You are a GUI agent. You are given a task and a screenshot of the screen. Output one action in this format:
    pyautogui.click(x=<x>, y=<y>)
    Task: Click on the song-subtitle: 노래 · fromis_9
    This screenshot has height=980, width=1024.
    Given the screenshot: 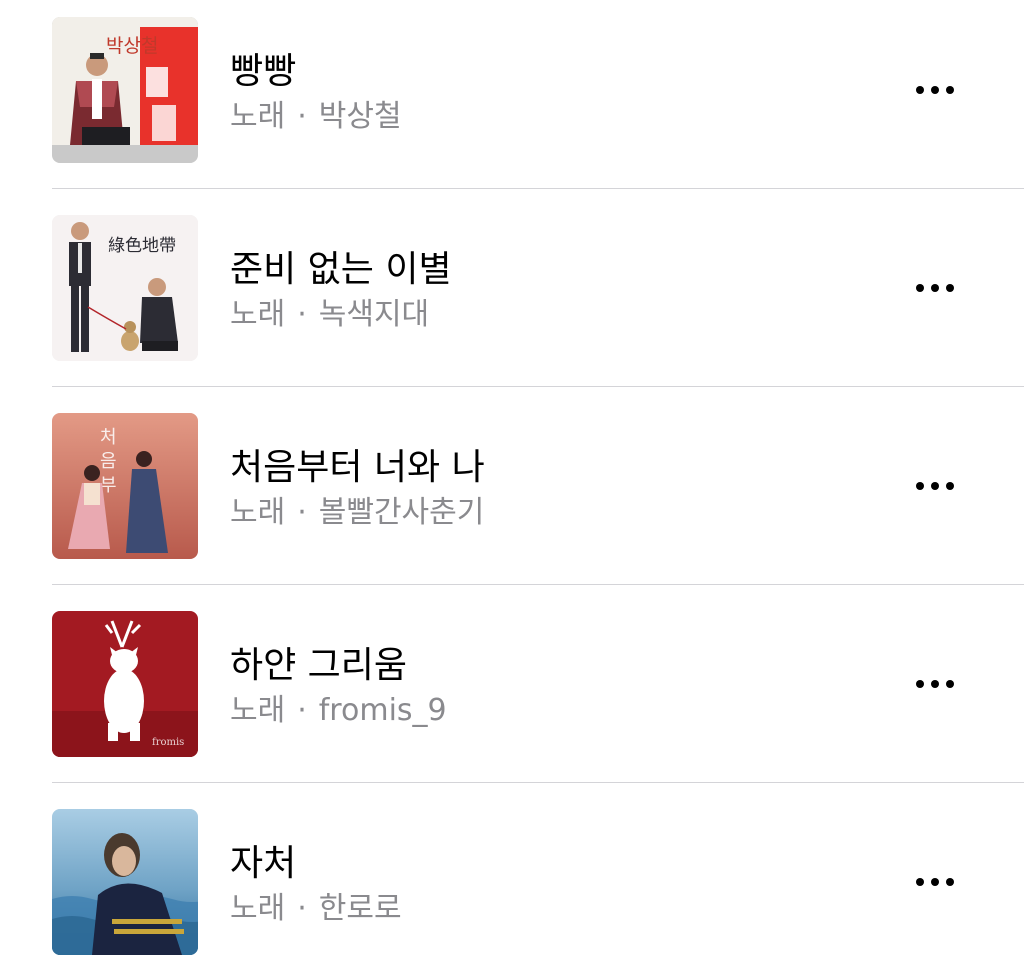 What is the action you would take?
    pyautogui.click(x=338, y=711)
    